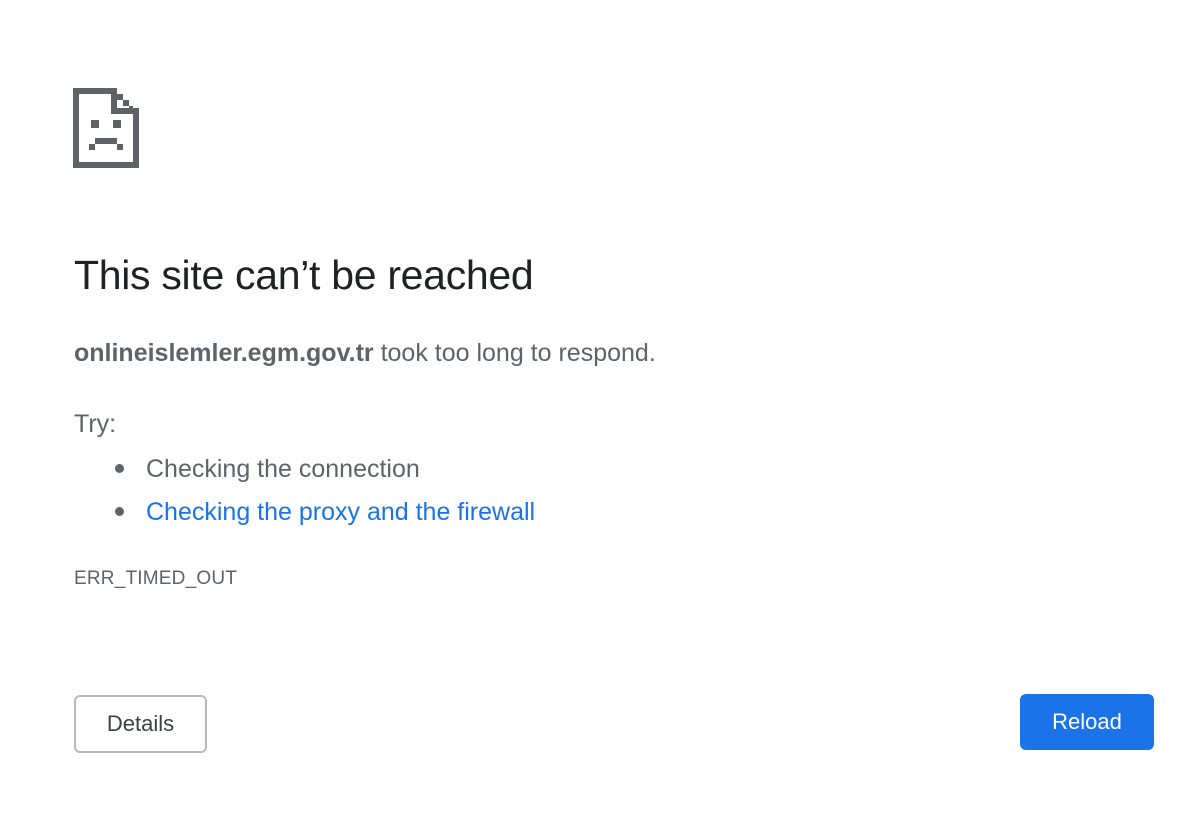 This screenshot has width=1200, height=831. Describe the element at coordinates (283, 469) in the screenshot. I see `suggestion-check-connection: Checking the connection` at that location.